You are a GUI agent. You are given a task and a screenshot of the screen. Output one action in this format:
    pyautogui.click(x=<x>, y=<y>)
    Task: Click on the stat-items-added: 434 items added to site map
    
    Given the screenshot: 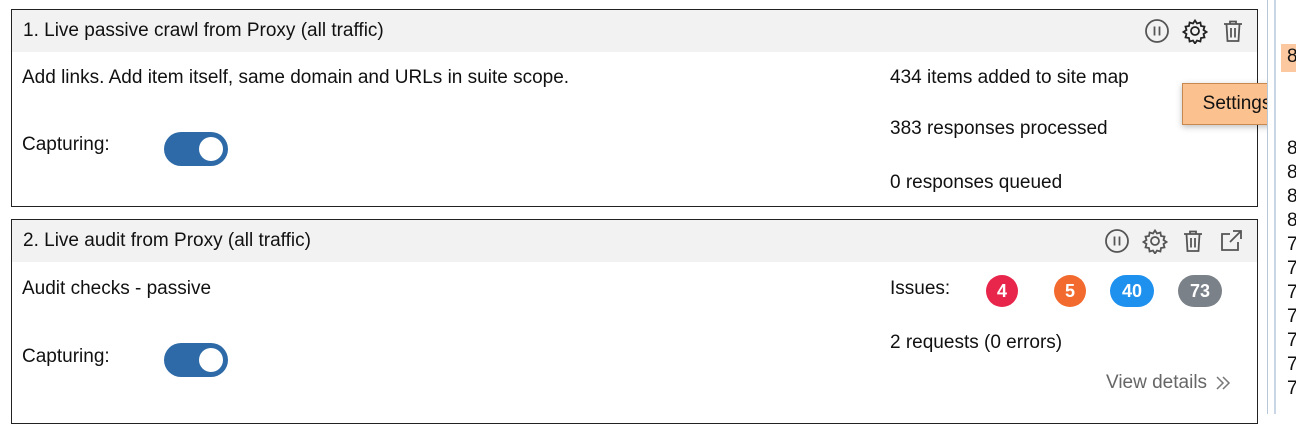 What is the action you would take?
    pyautogui.click(x=1009, y=77)
    